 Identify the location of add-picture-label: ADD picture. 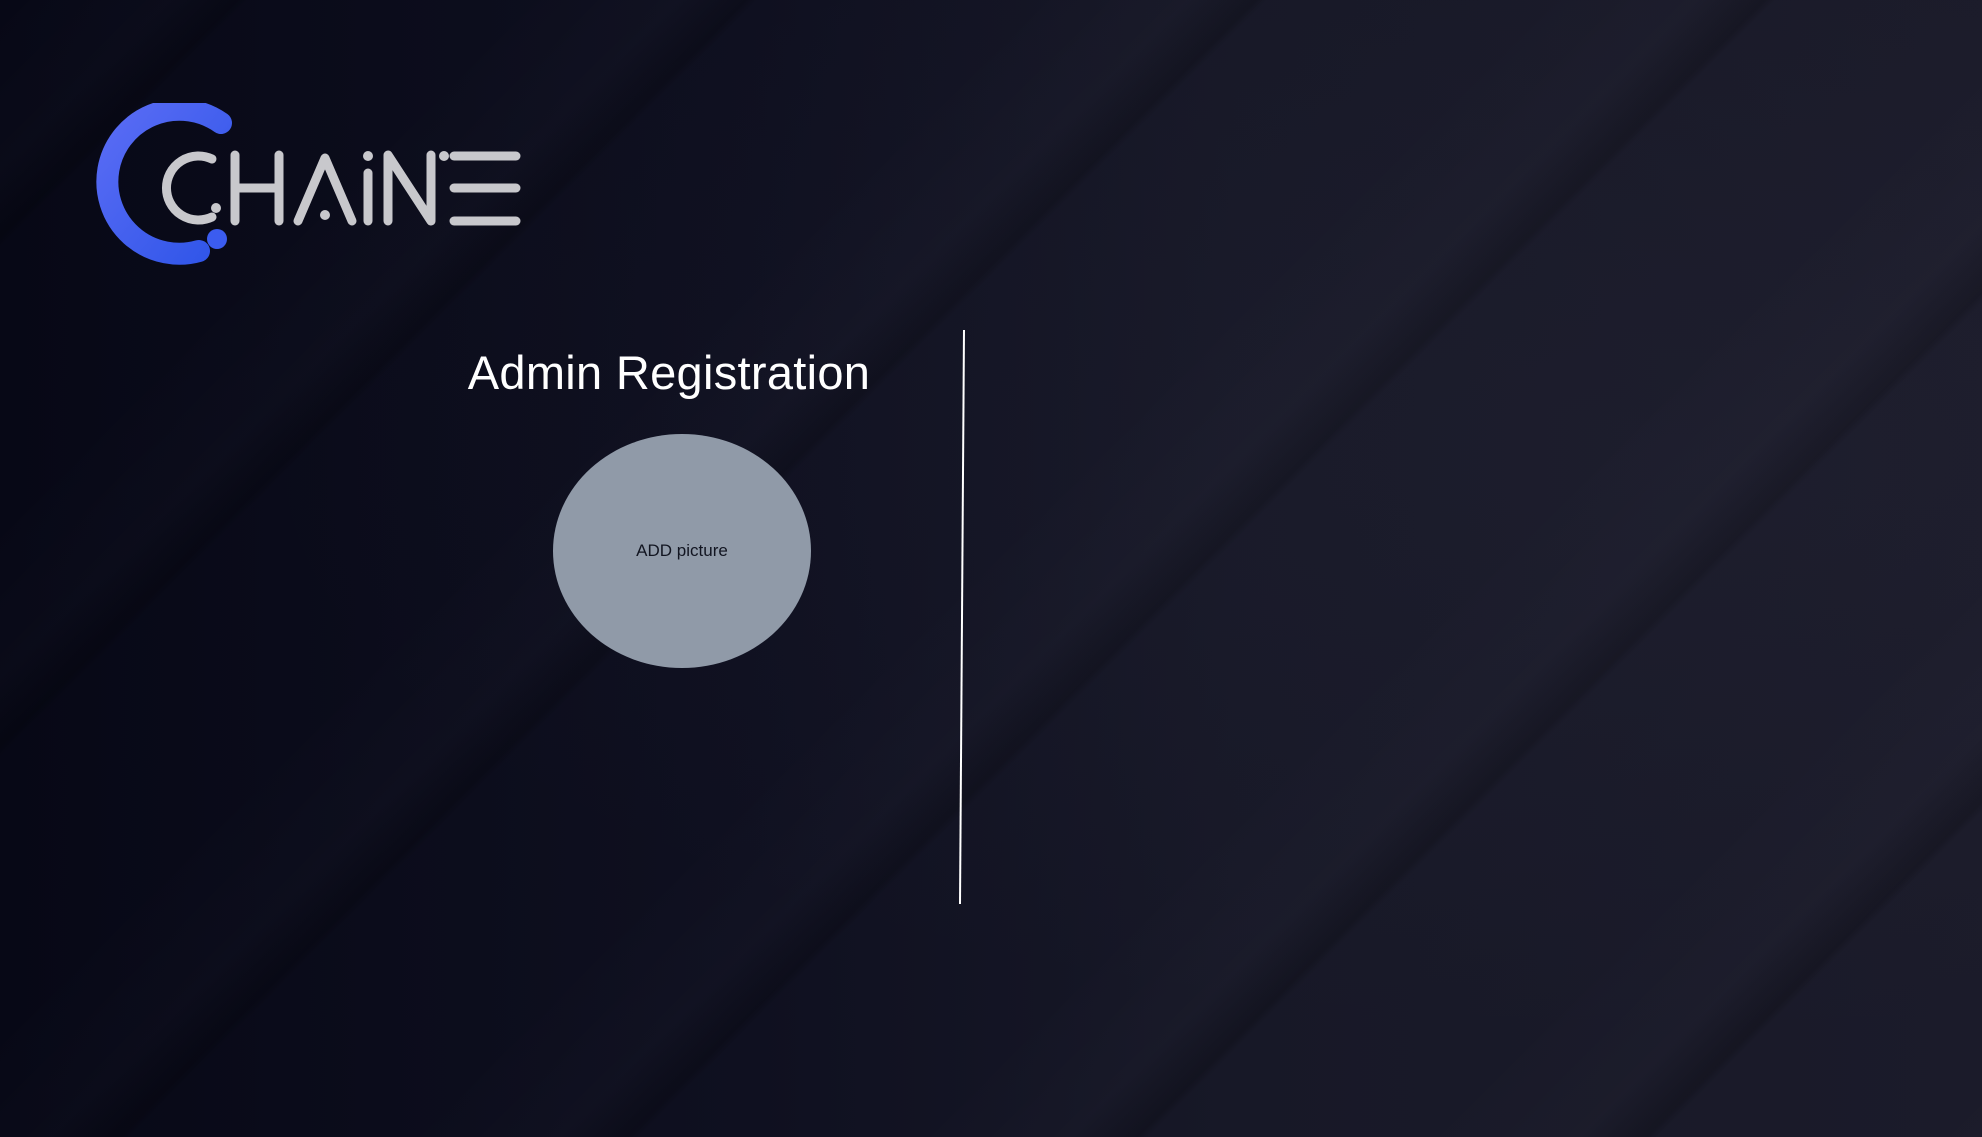
(682, 550).